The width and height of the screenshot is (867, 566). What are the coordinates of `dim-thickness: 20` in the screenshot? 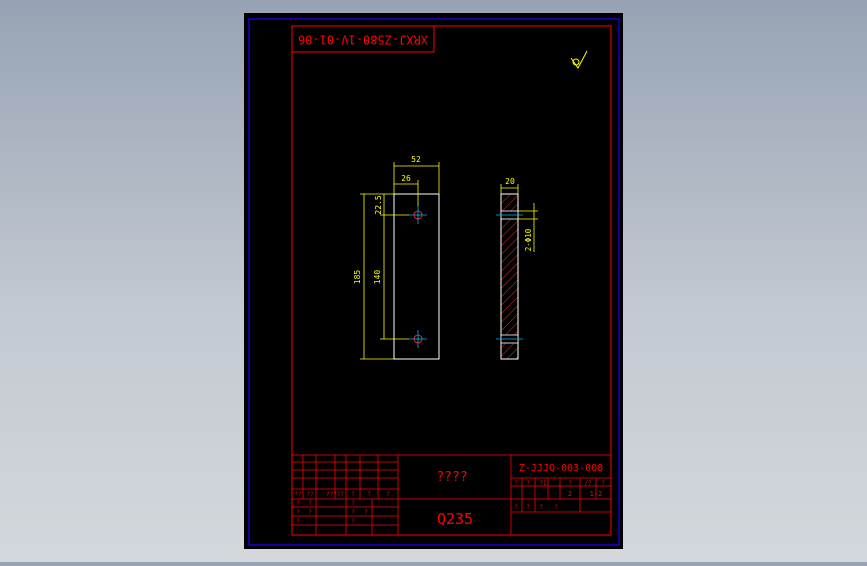 It's located at (510, 181).